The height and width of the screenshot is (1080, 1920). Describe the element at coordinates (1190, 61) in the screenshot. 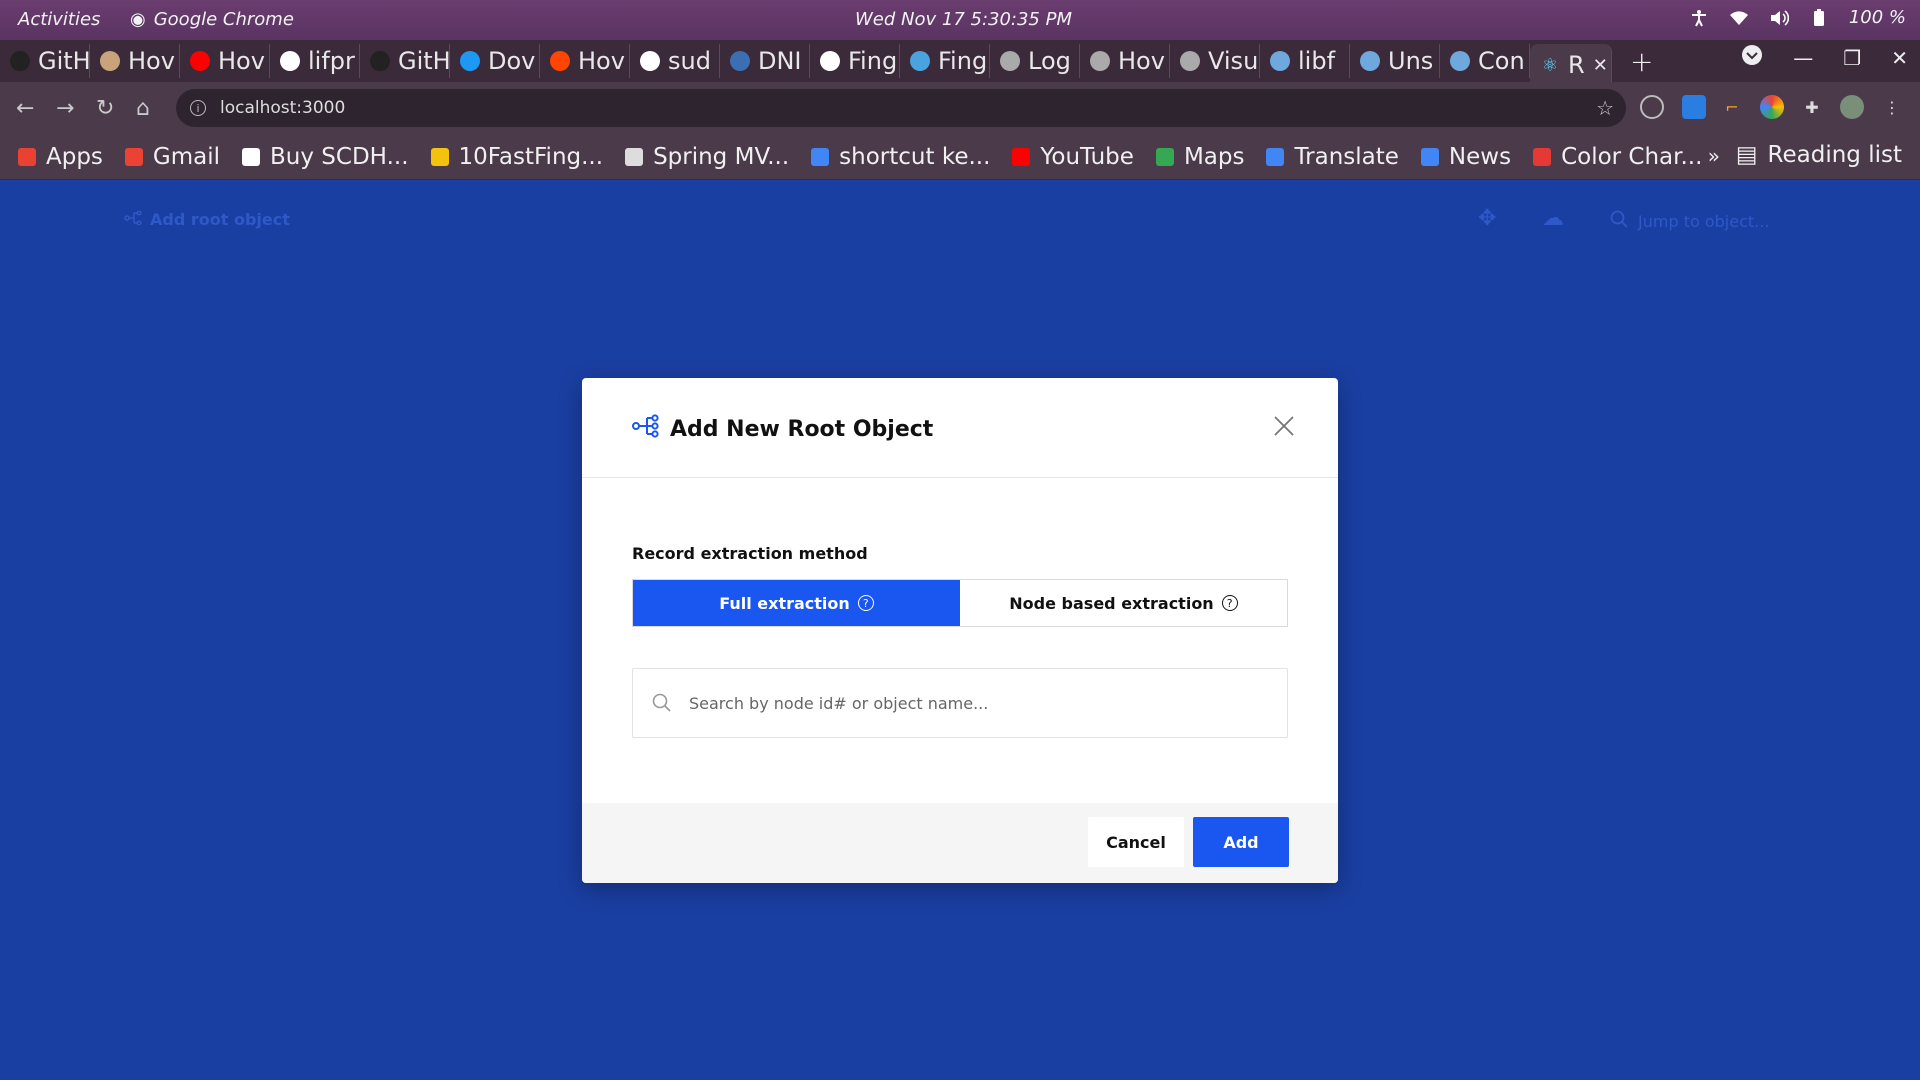

I see `feather-icon` at that location.